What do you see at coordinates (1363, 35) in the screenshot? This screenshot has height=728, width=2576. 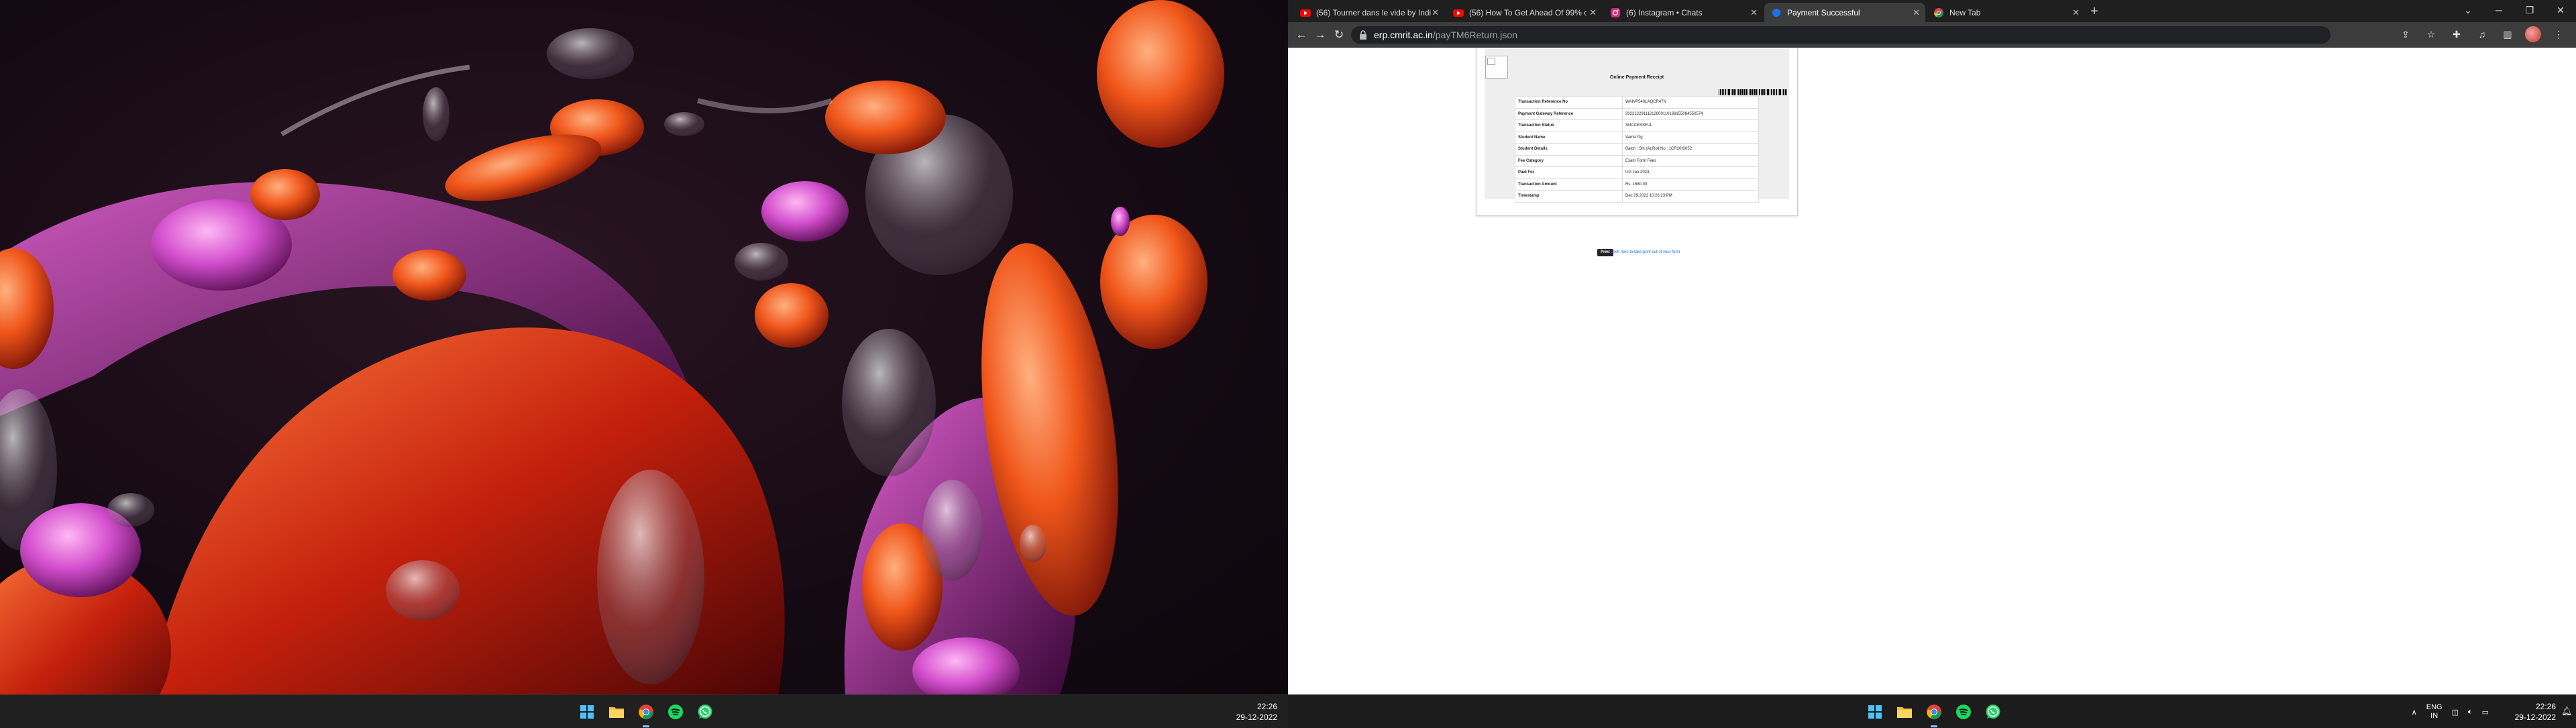 I see `lock-icon` at bounding box center [1363, 35].